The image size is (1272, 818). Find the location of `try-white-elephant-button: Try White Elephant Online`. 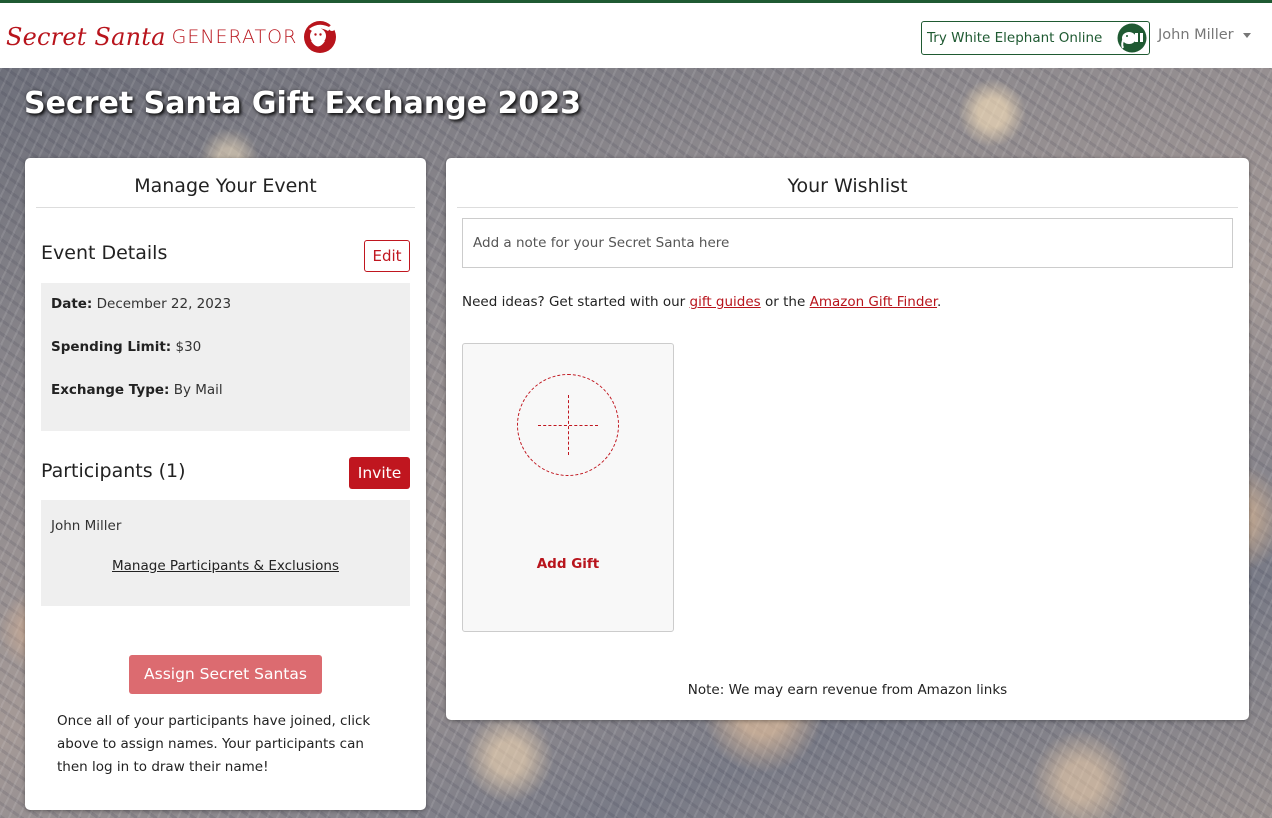

try-white-elephant-button: Try White Elephant Online is located at coordinates (1035, 38).